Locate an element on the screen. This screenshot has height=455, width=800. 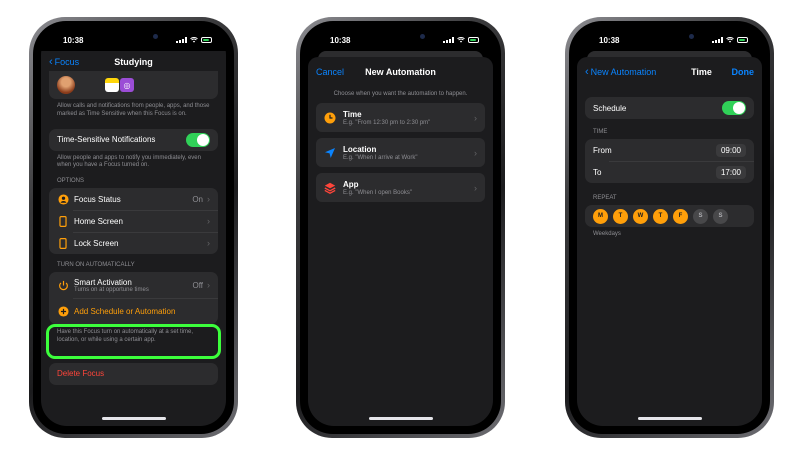
add-schedule-label: Add Schedule or Automation is located at coordinates (125, 311).